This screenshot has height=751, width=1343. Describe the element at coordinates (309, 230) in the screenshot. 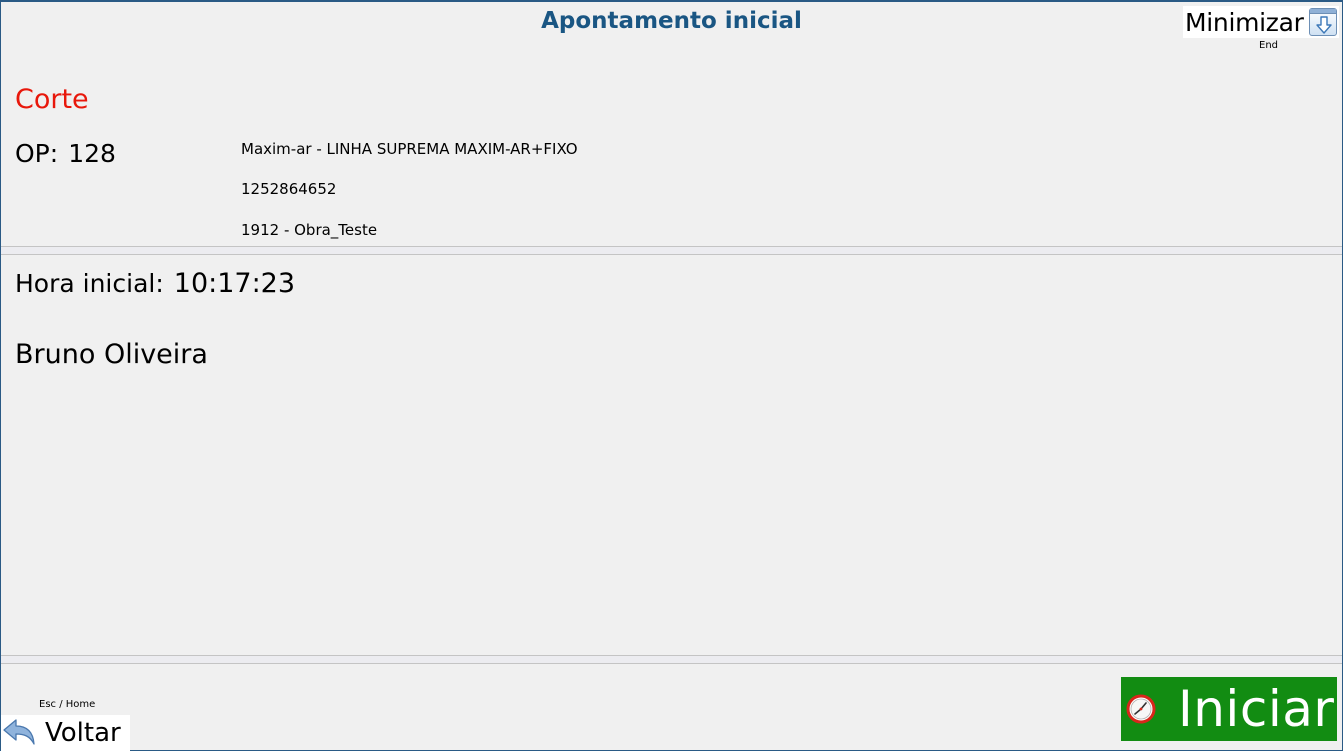

I see `order-project: 1912 - Obra_Teste` at that location.